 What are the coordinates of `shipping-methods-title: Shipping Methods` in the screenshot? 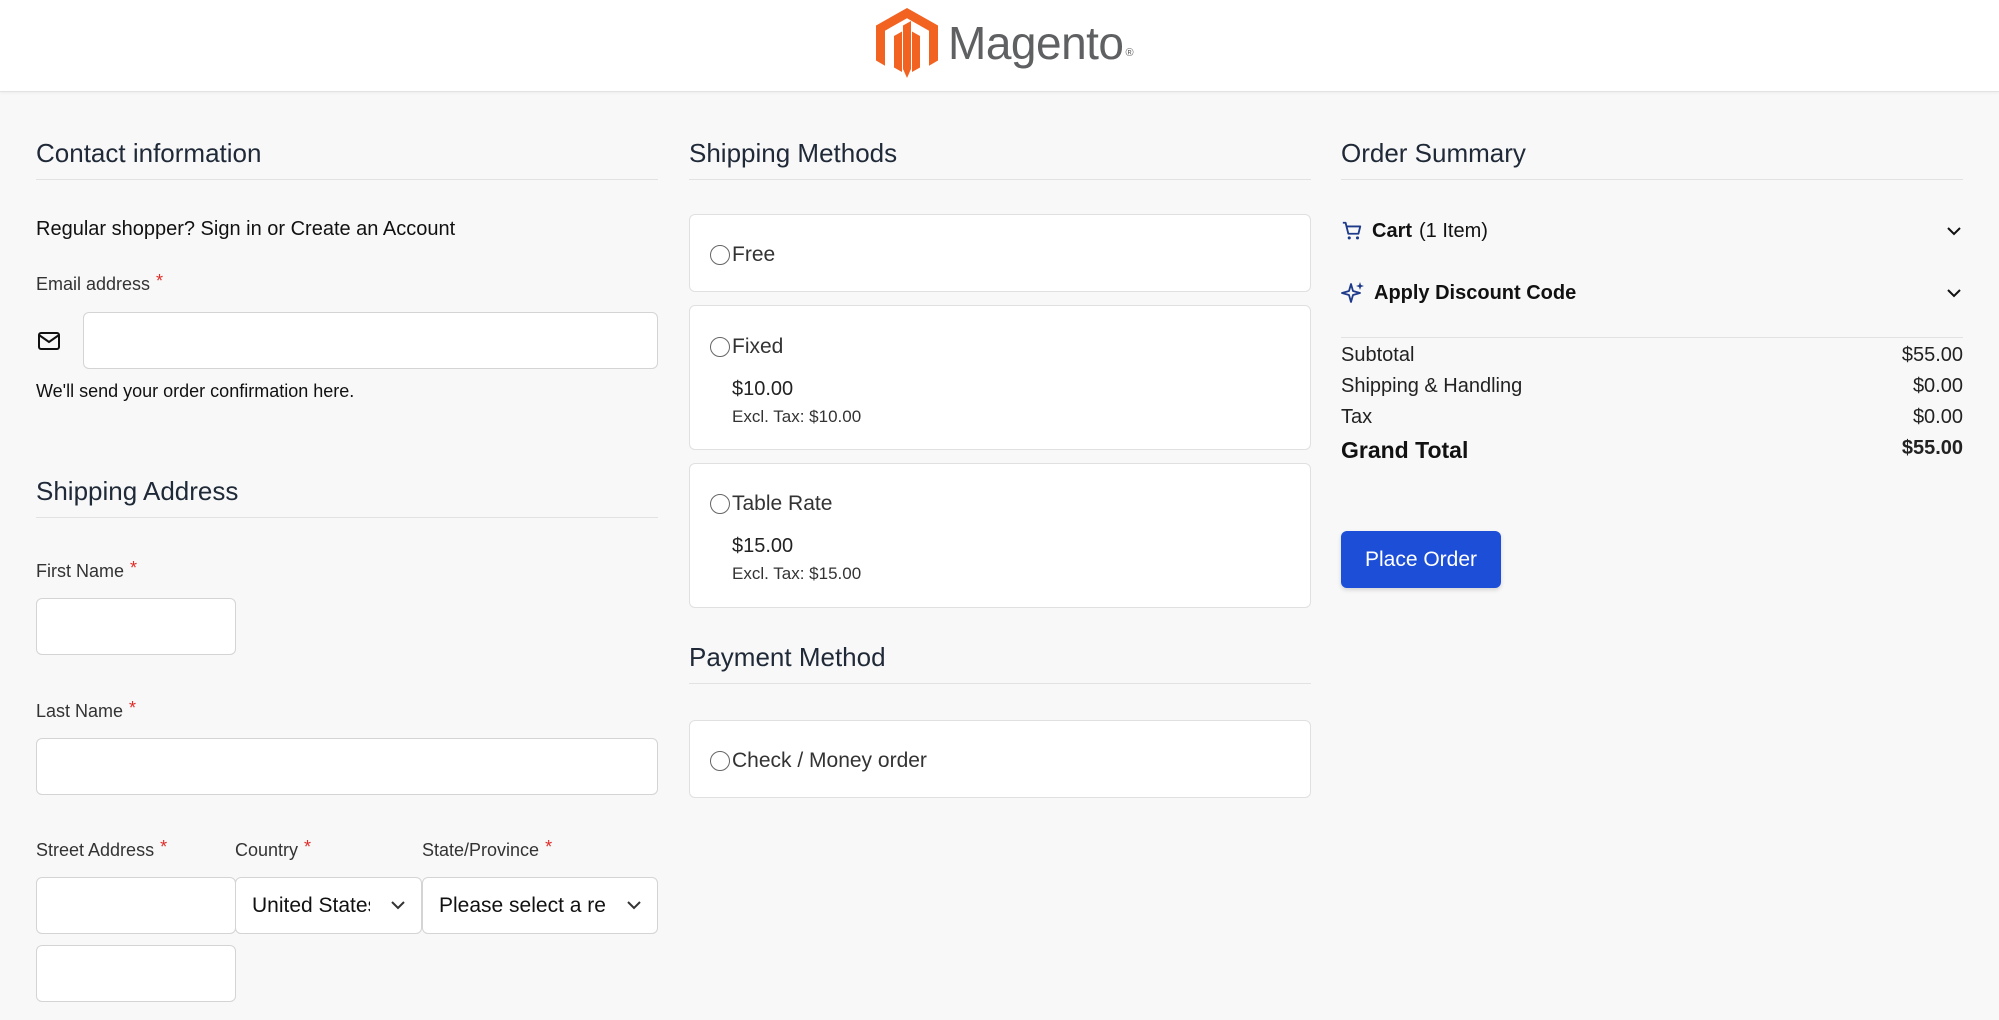 It's located at (1000, 159).